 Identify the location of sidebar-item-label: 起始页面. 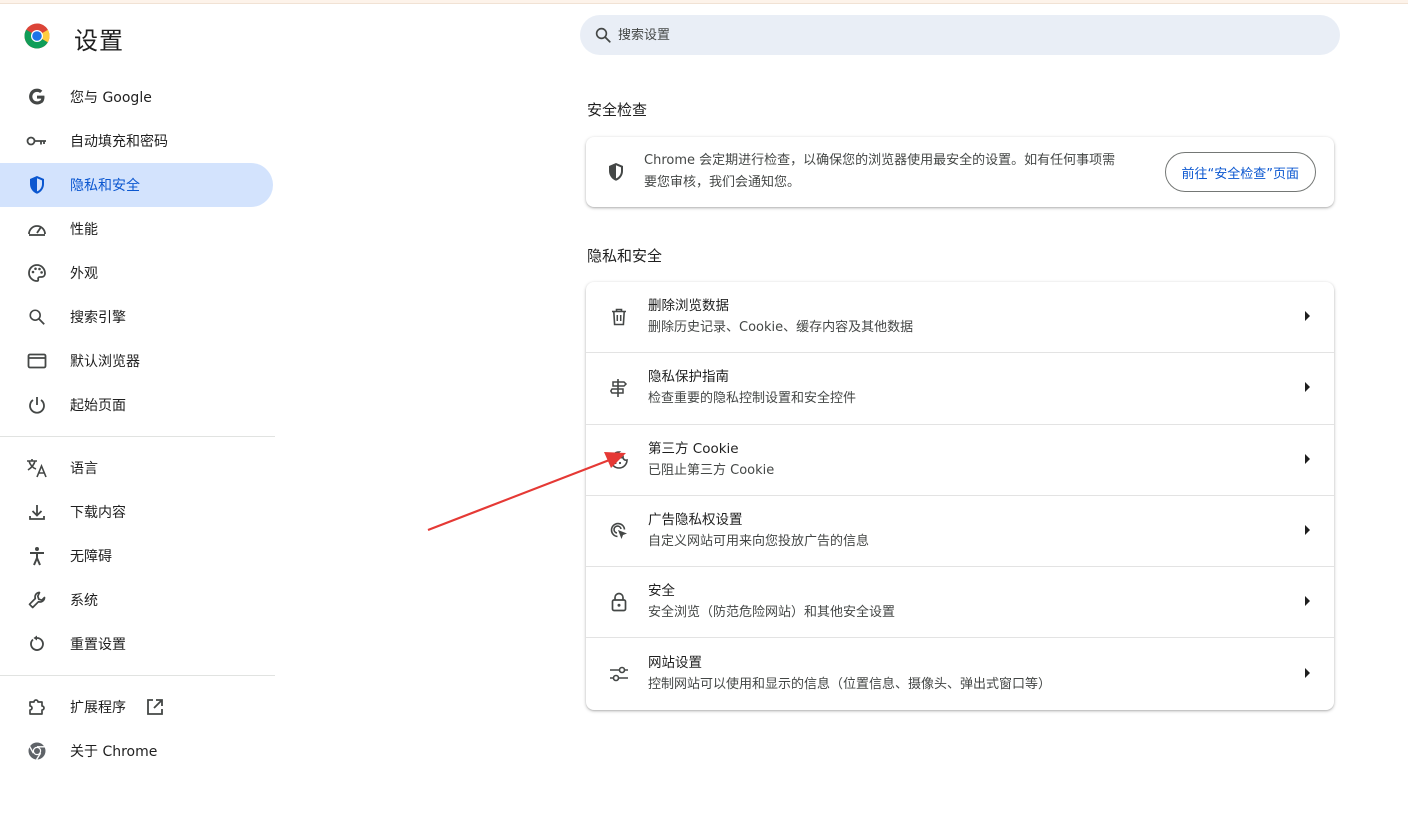
(98, 406).